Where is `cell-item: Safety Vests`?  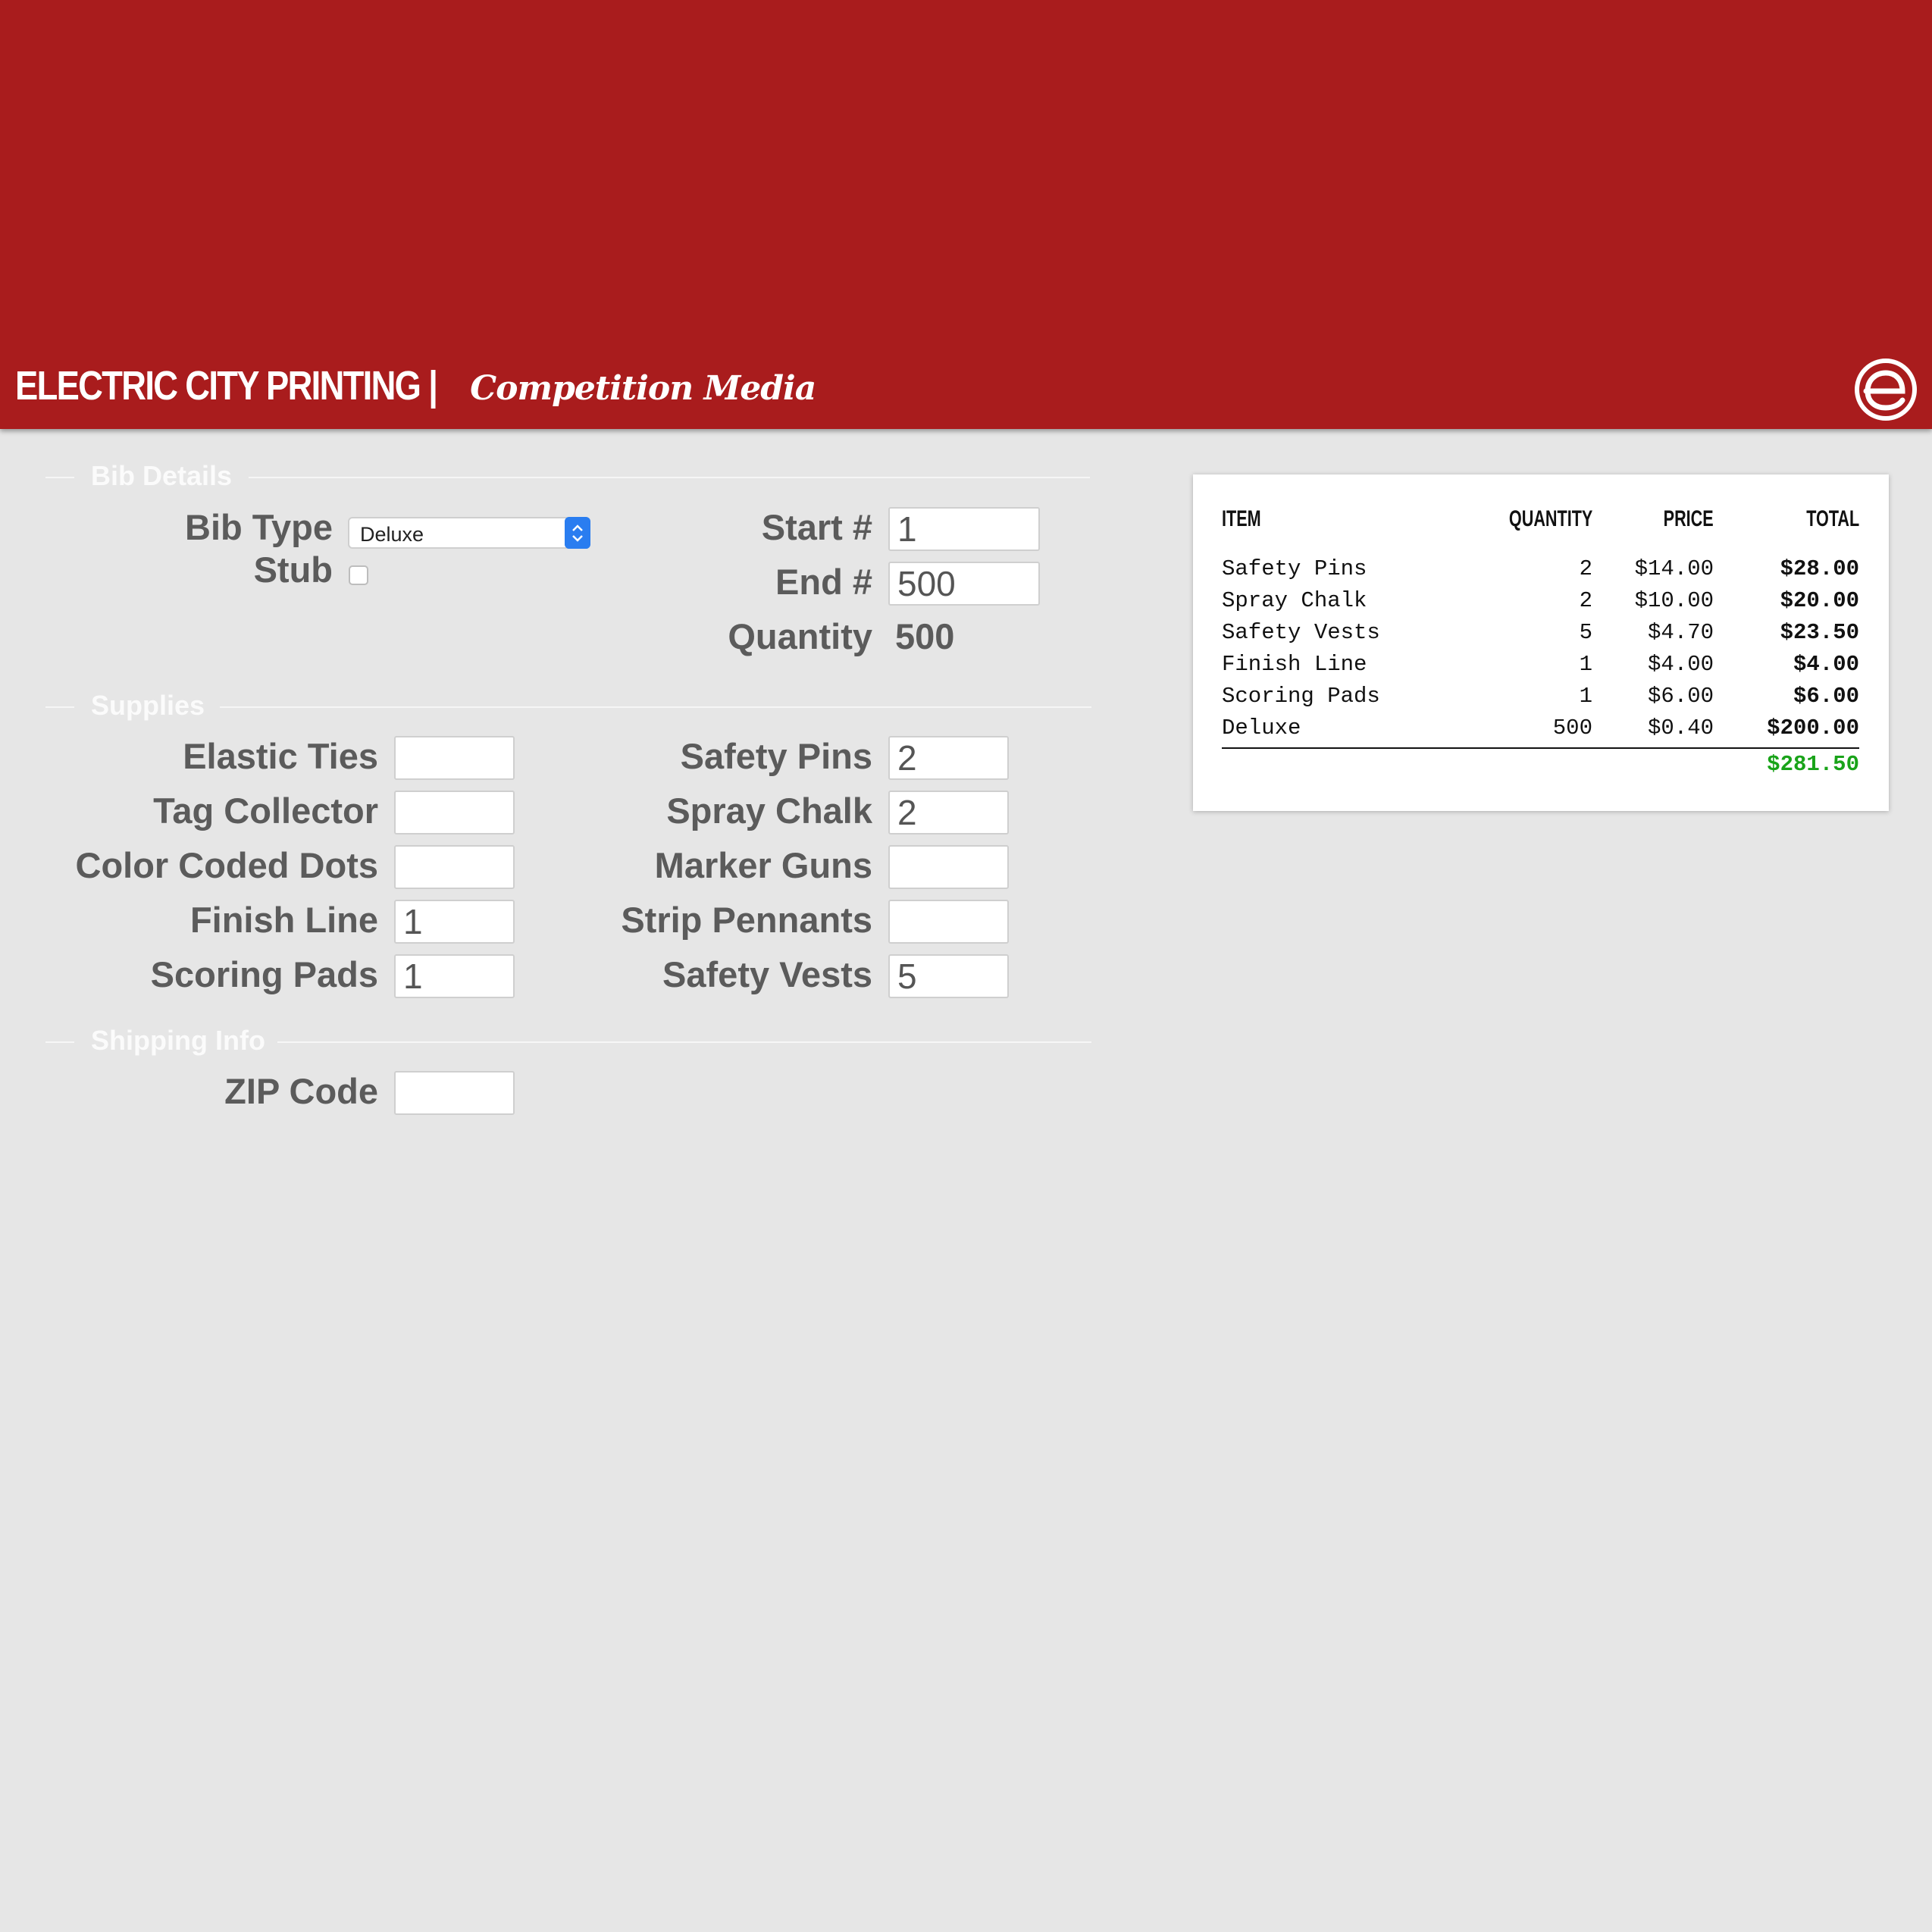 cell-item: Safety Vests is located at coordinates (1301, 632).